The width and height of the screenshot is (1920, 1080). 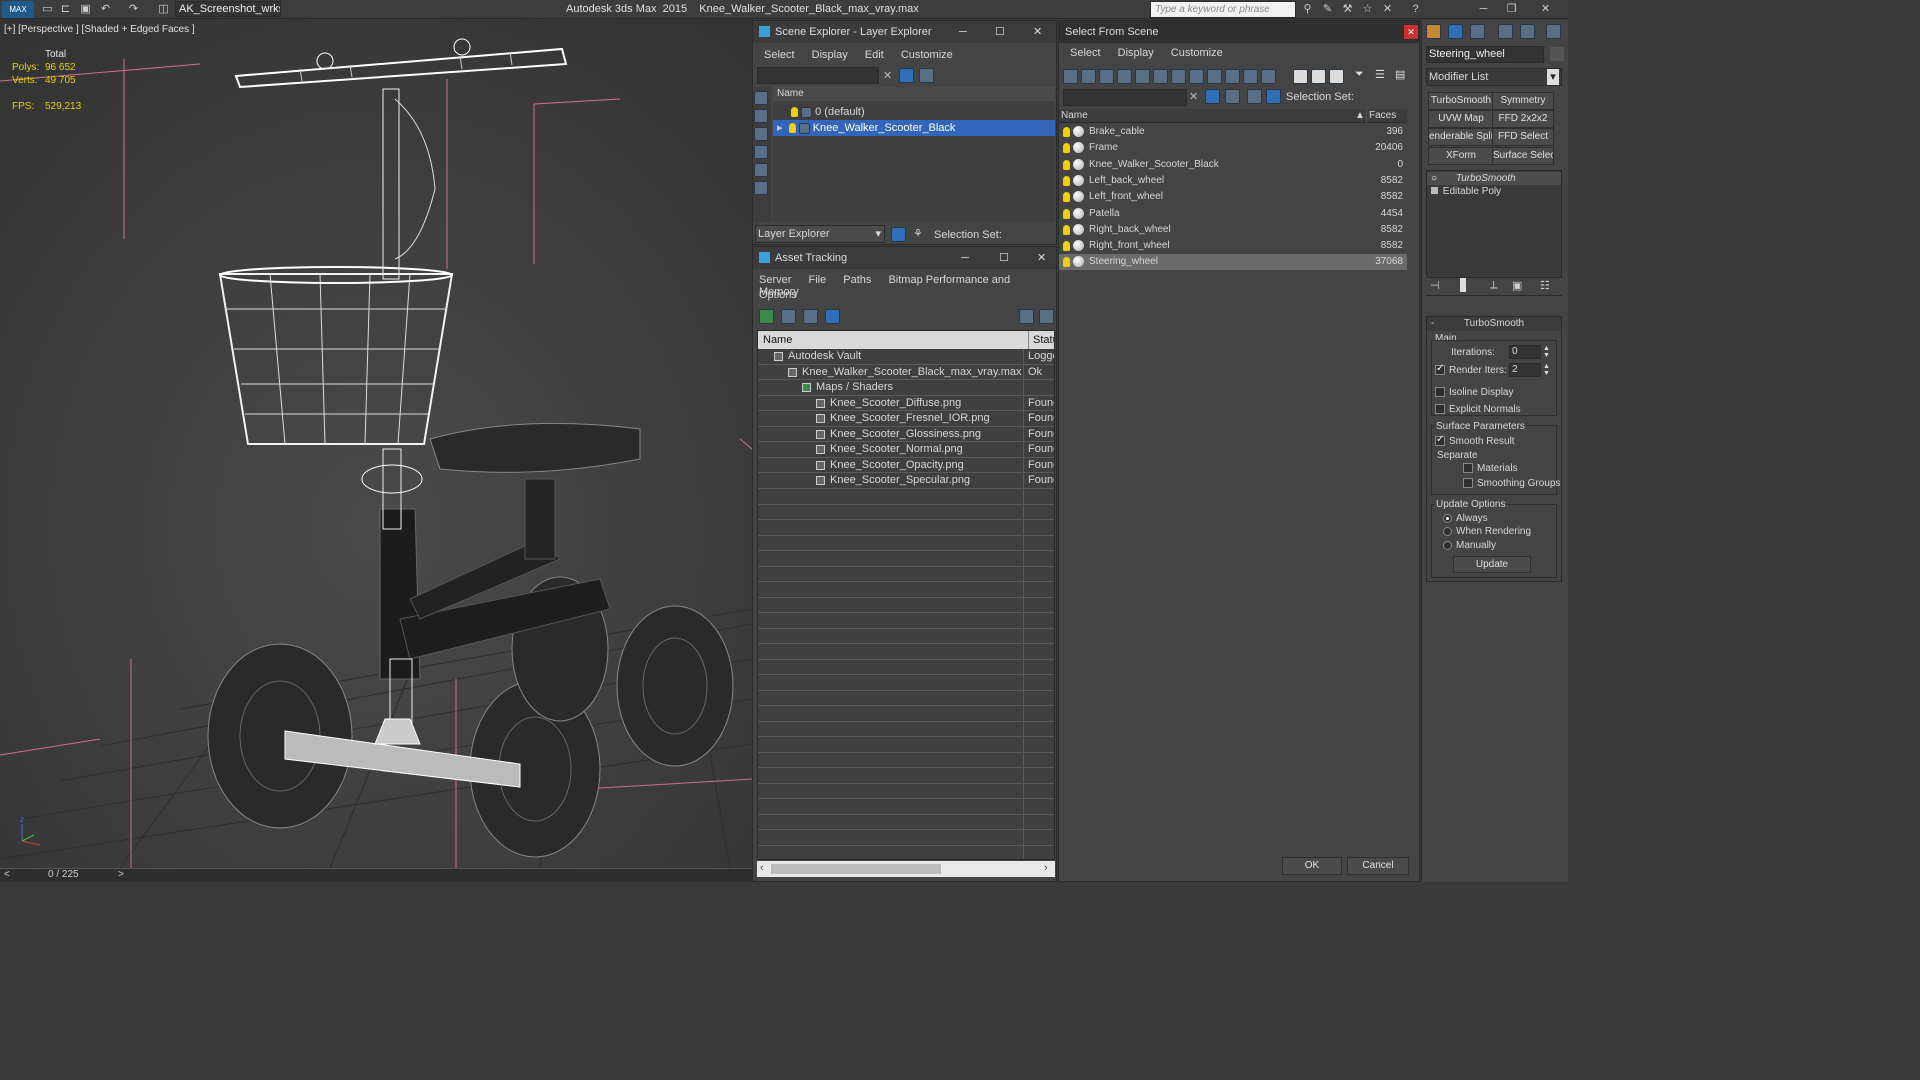 What do you see at coordinates (914, 128) in the screenshot?
I see `layer-row-selected: ▸ Knee_Walker_Scooter_Black` at bounding box center [914, 128].